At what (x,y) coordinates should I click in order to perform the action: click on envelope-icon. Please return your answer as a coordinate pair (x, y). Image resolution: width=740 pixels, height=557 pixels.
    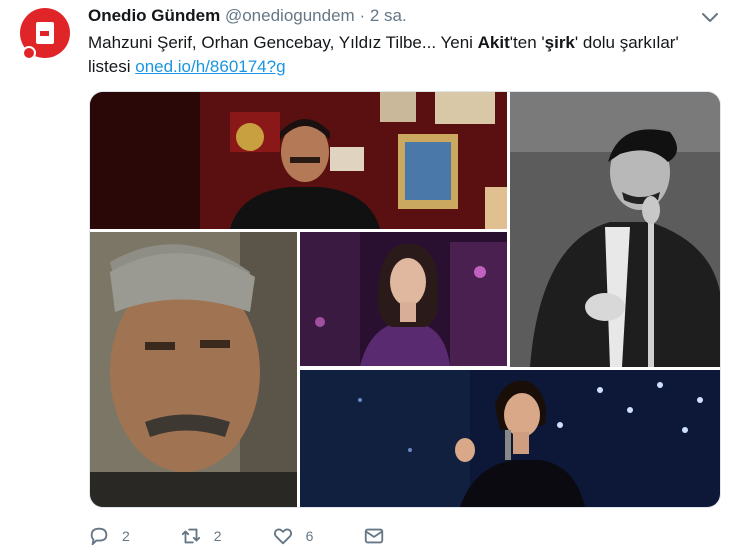
    Looking at the image, I should click on (374, 536).